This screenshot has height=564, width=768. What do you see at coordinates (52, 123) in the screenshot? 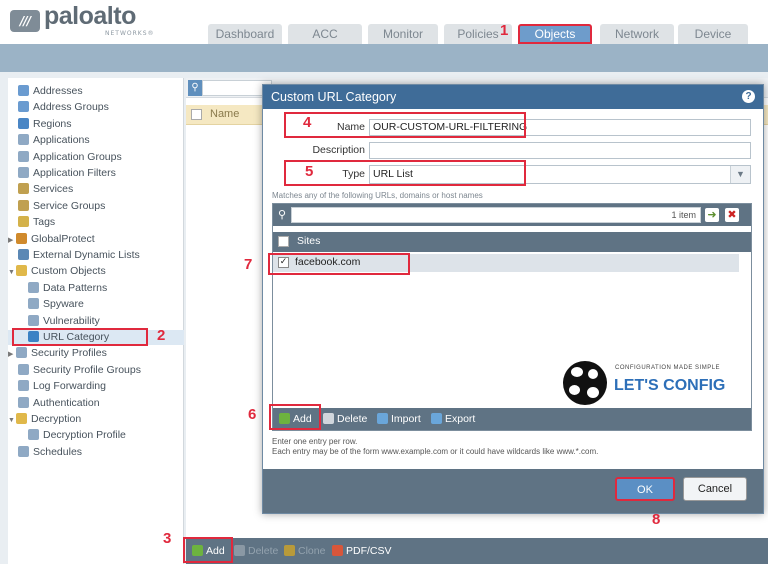
I see `sidebar-item-label: Regions` at bounding box center [52, 123].